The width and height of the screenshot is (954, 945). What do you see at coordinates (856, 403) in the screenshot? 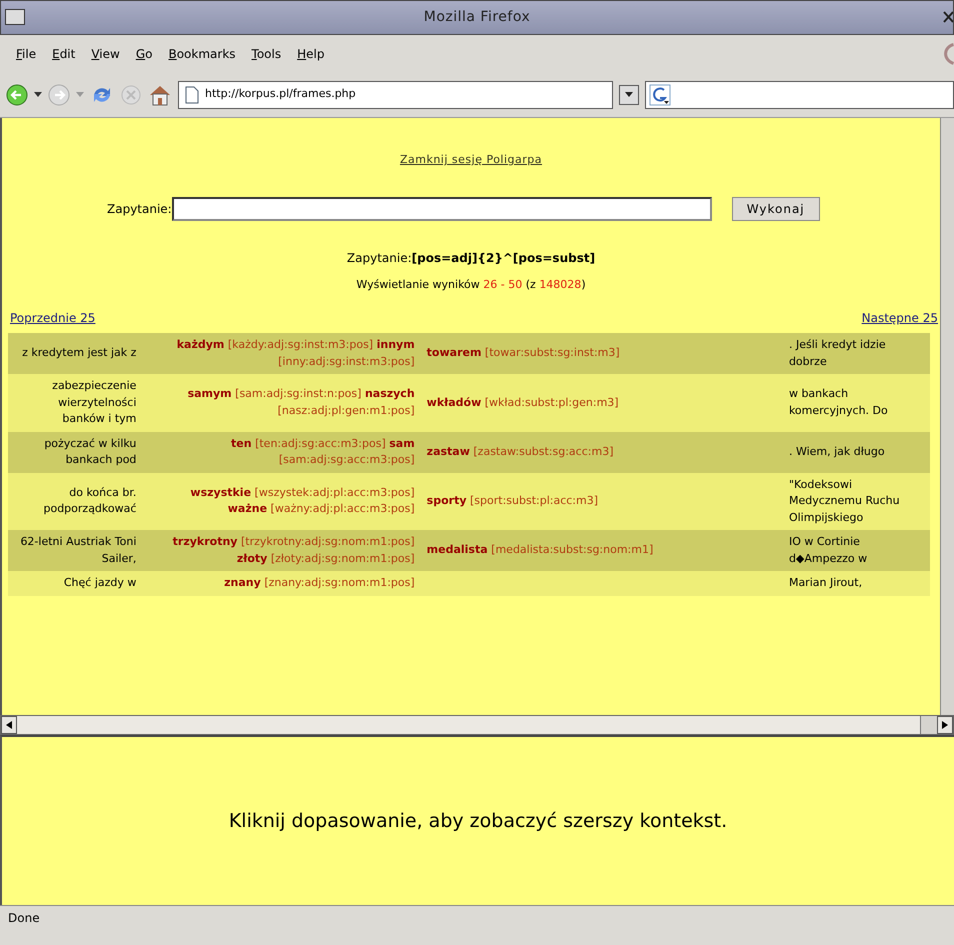
I see `right-context: w bankach komercyjnych. Do` at bounding box center [856, 403].